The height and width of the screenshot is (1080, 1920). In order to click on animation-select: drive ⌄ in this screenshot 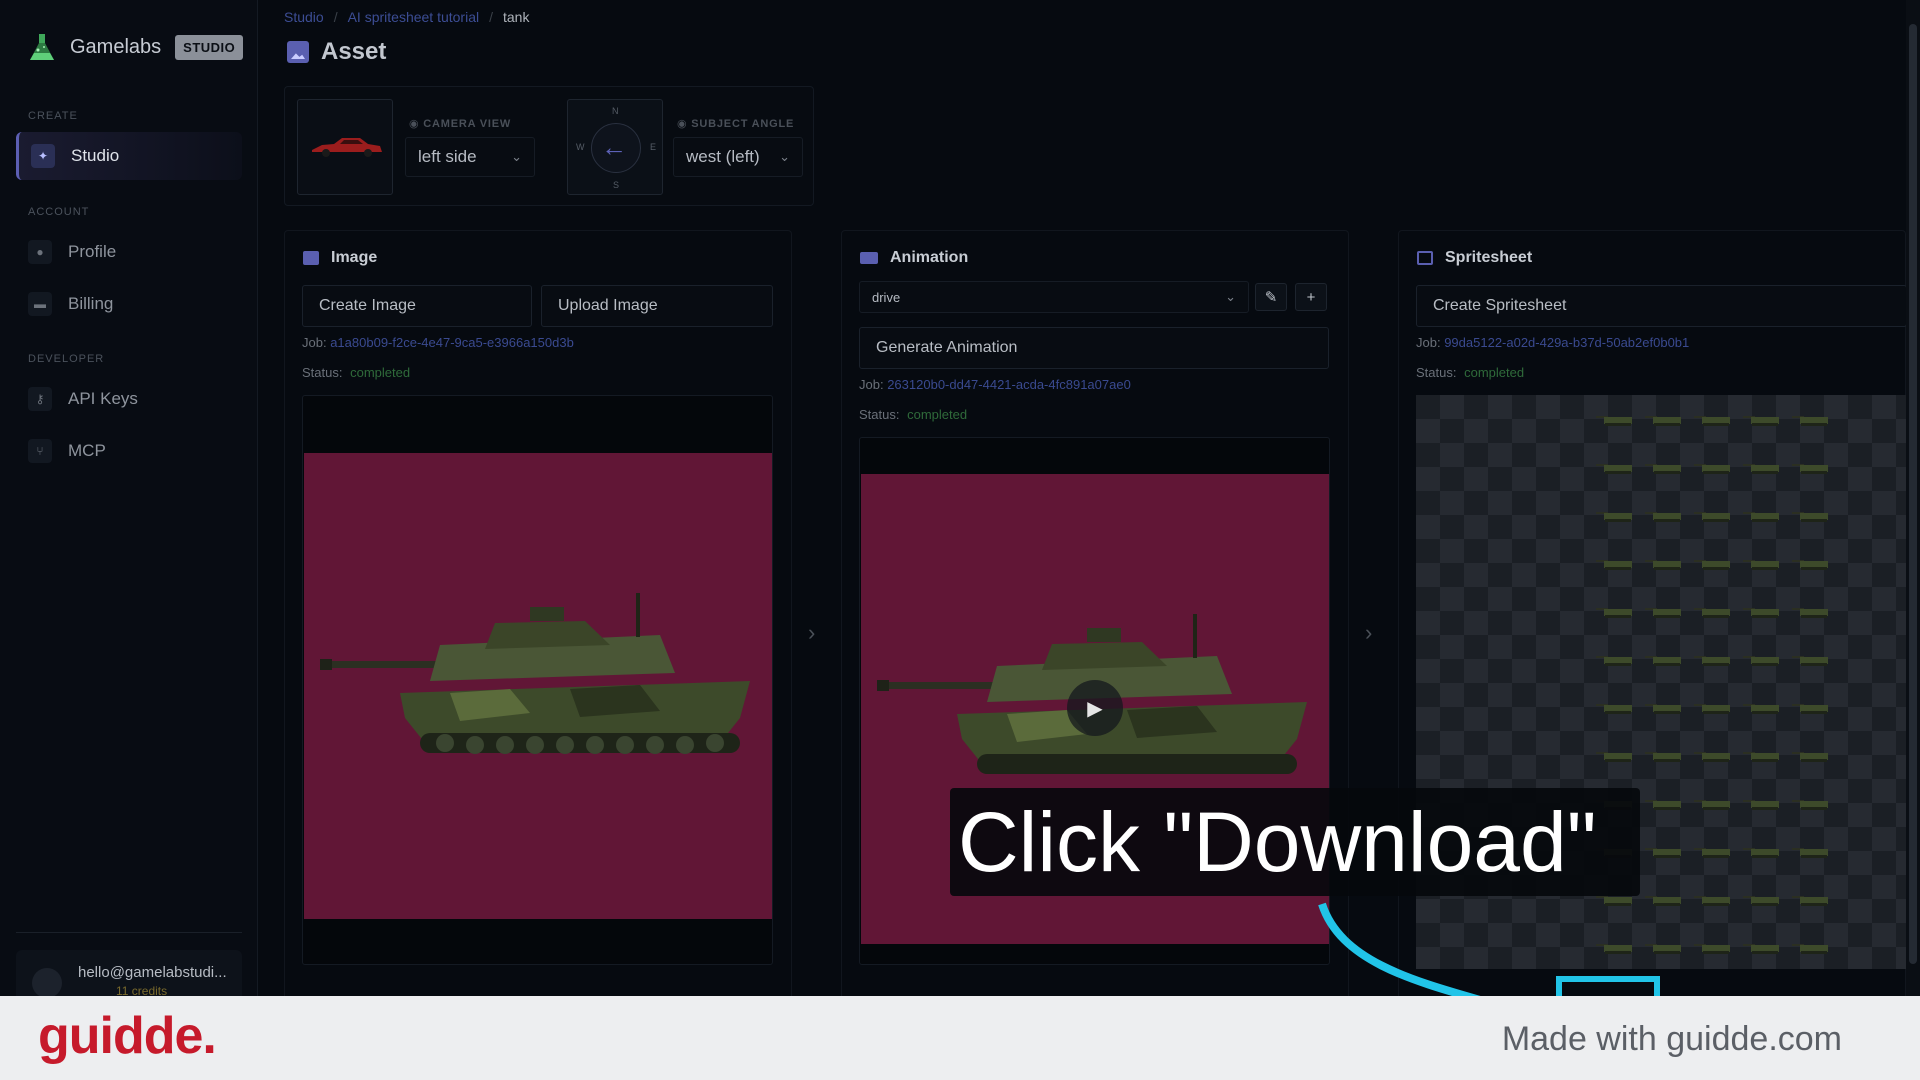, I will do `click(1054, 297)`.